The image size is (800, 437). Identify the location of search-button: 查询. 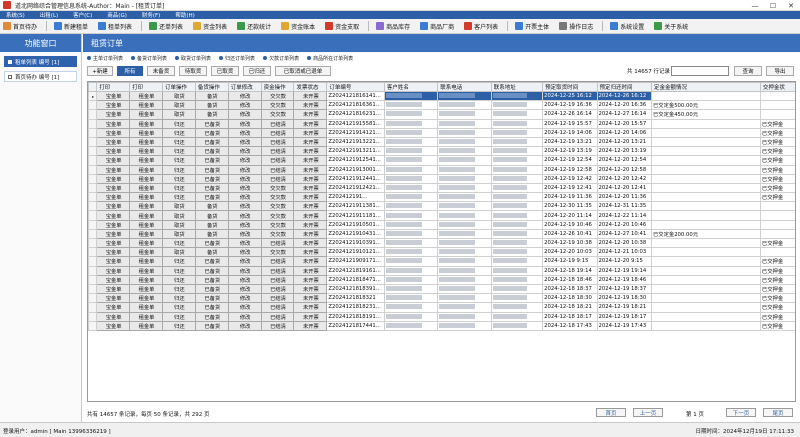
(748, 71).